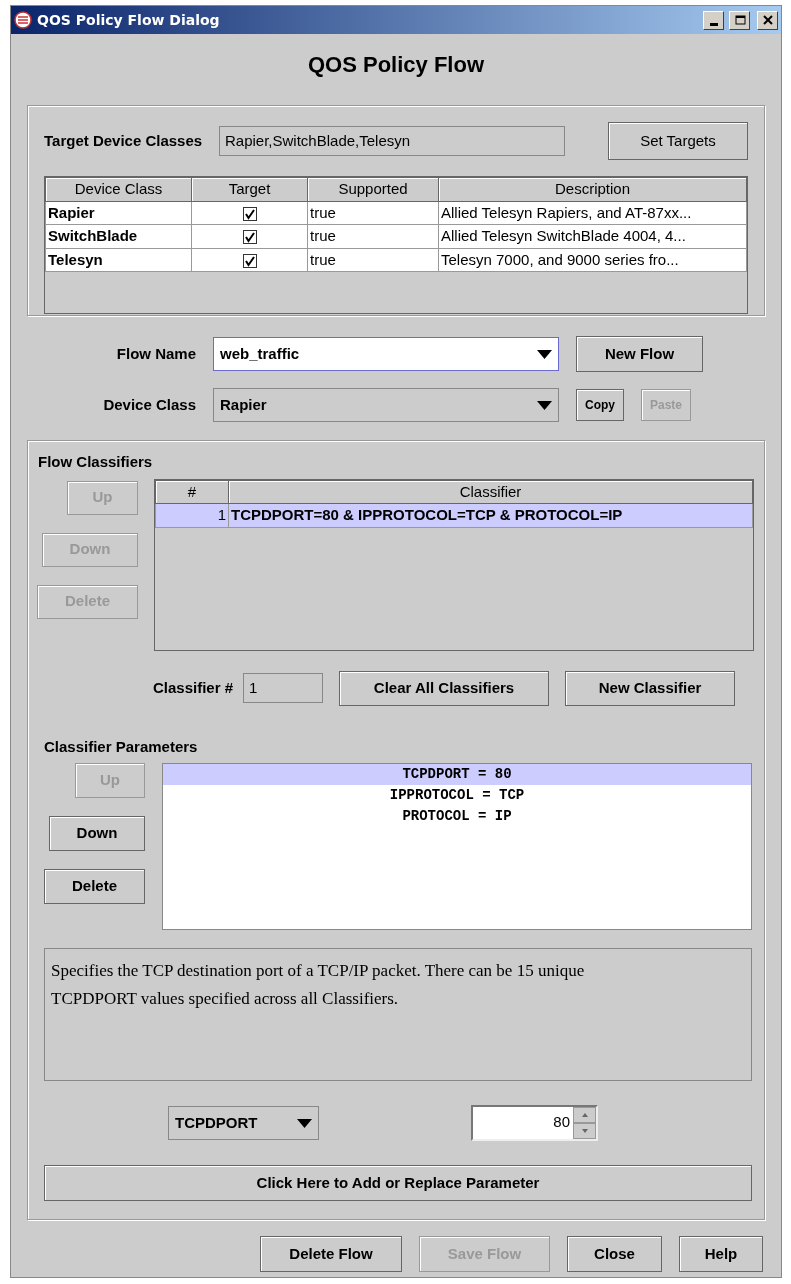 This screenshot has height=1284, width=791. What do you see at coordinates (373, 189) in the screenshot?
I see `column-header: Supported` at bounding box center [373, 189].